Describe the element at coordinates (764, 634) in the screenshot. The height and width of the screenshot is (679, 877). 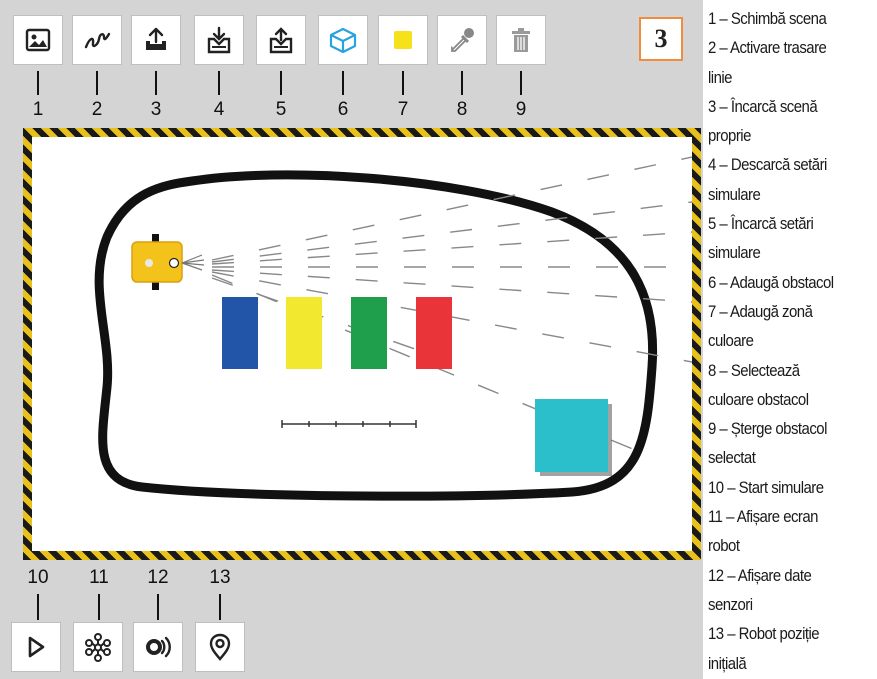
I see `legend-line: 13 – Robot poziție` at that location.